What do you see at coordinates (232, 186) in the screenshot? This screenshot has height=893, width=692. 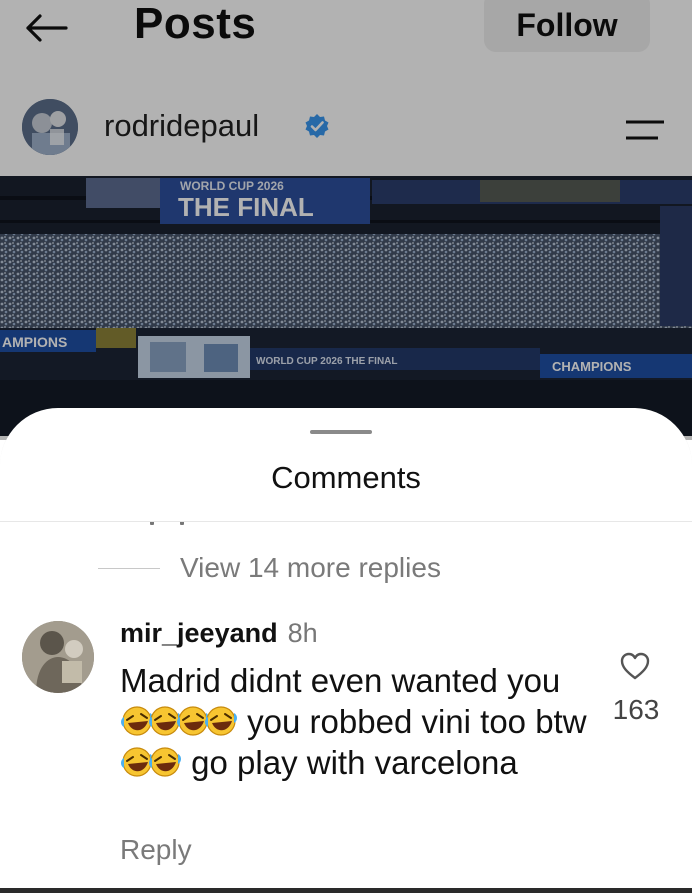 I see `banner-top-line: WORLD CUP 2026` at bounding box center [232, 186].